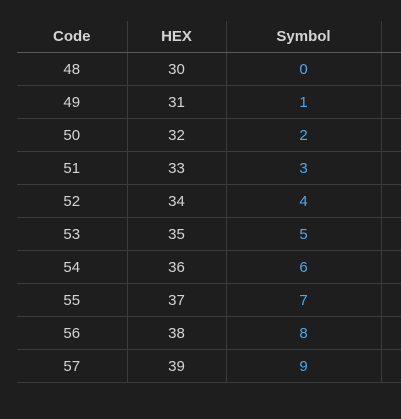  Describe the element at coordinates (303, 168) in the screenshot. I see `cell-symbol: 3` at that location.